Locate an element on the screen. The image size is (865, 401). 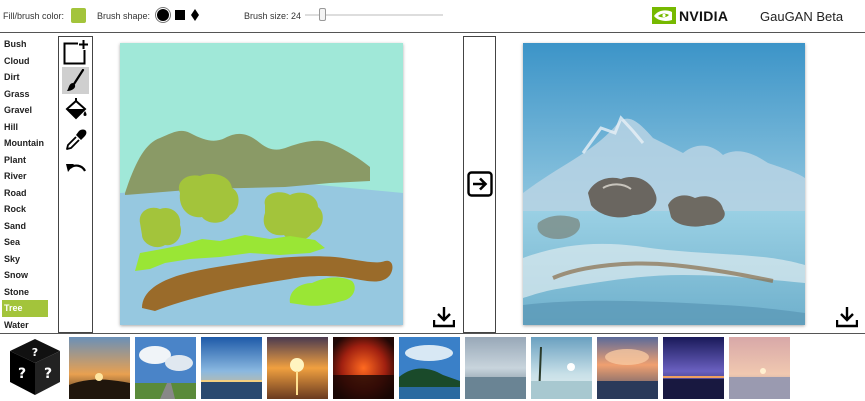
label-item-road: Road is located at coordinates (25, 193).